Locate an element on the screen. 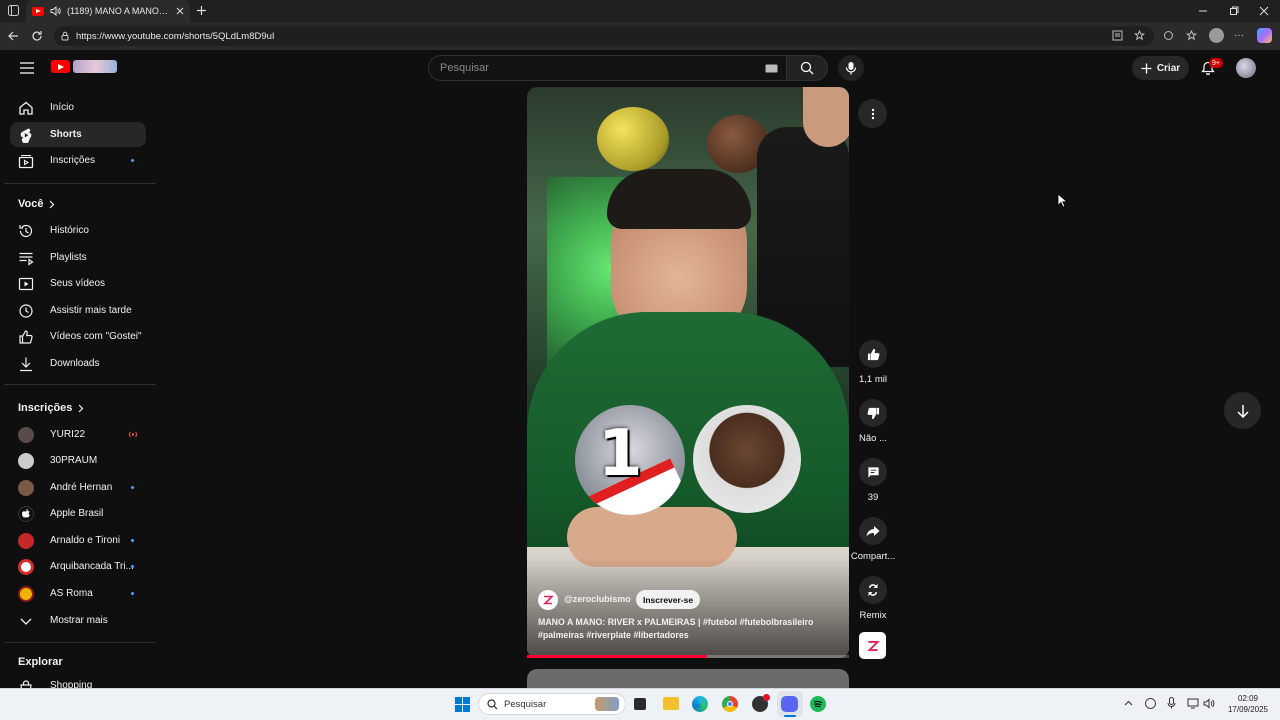  chrome-icon is located at coordinates (730, 704).